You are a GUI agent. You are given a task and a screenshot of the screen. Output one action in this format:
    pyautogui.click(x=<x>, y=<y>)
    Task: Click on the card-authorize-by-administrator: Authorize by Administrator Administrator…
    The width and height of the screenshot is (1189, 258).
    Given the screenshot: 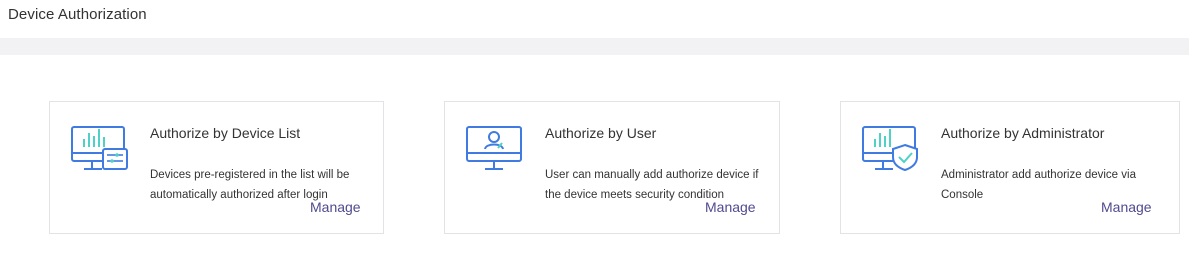 What is the action you would take?
    pyautogui.click(x=1010, y=167)
    